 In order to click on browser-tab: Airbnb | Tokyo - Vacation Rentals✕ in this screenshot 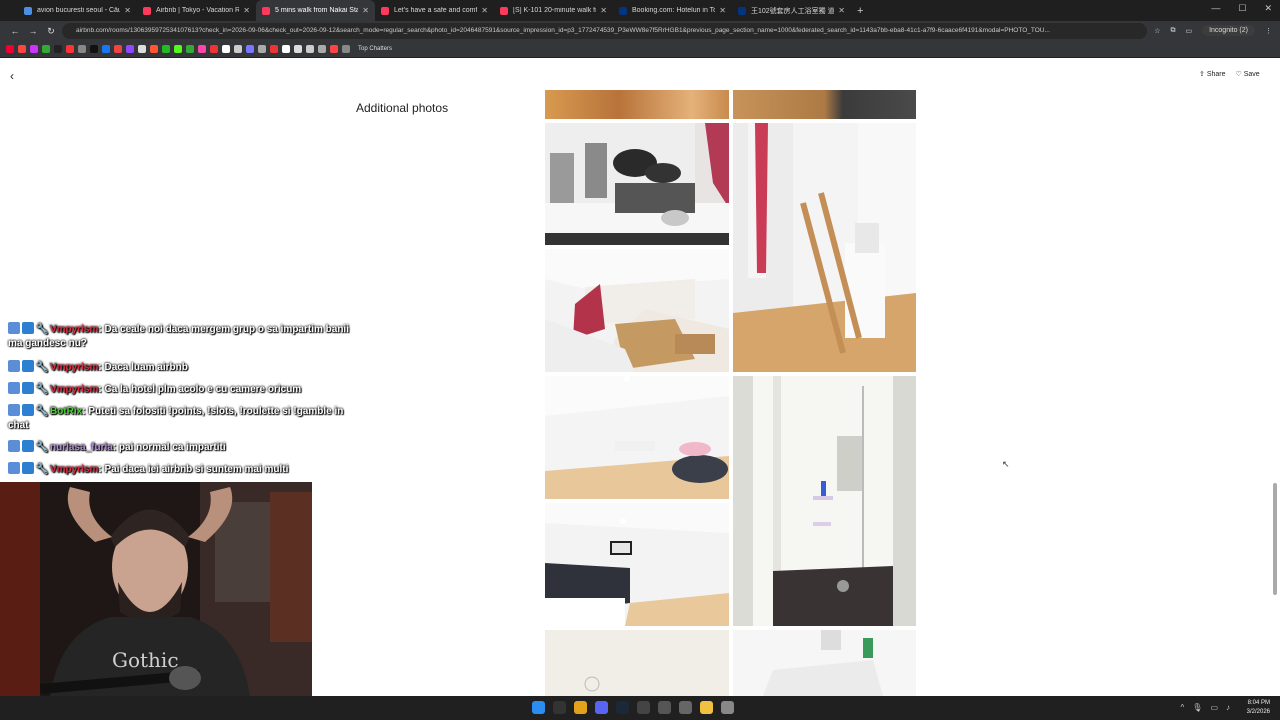, I will do `click(196, 10)`.